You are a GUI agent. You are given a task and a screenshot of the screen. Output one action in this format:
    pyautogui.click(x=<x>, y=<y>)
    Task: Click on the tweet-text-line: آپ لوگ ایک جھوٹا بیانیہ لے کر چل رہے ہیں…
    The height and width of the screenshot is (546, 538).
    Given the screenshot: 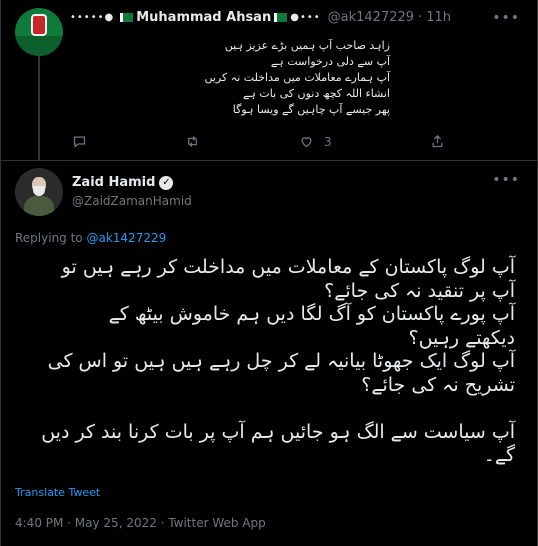 What is the action you would take?
    pyautogui.click(x=281, y=361)
    